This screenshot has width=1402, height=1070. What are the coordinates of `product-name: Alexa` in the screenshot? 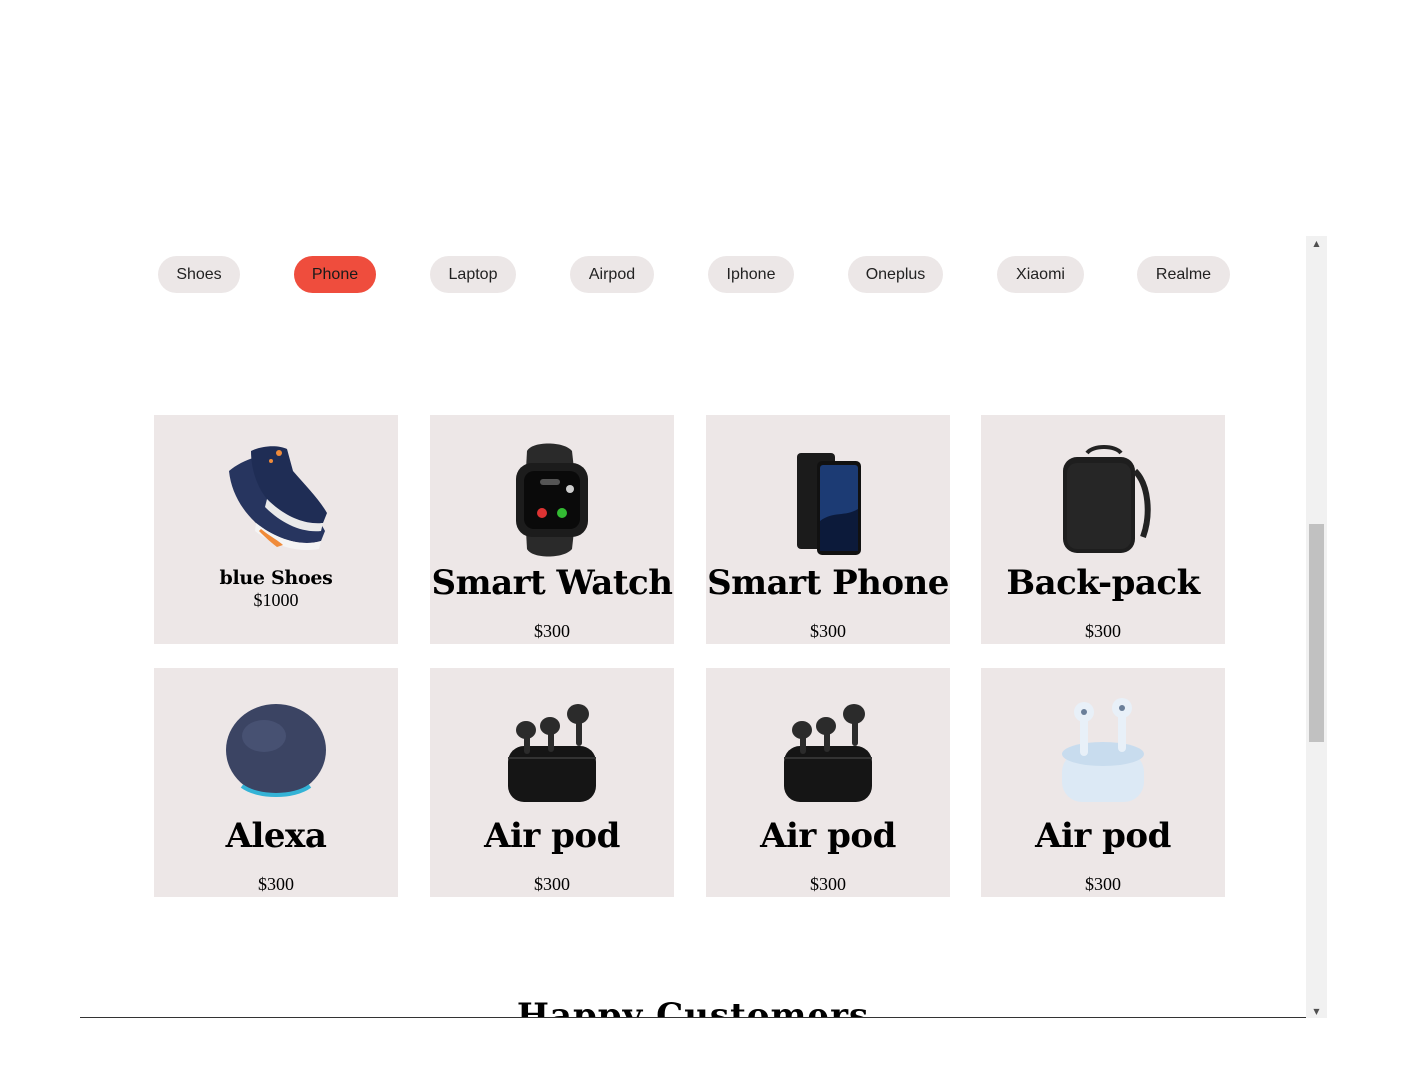 It's located at (276, 836).